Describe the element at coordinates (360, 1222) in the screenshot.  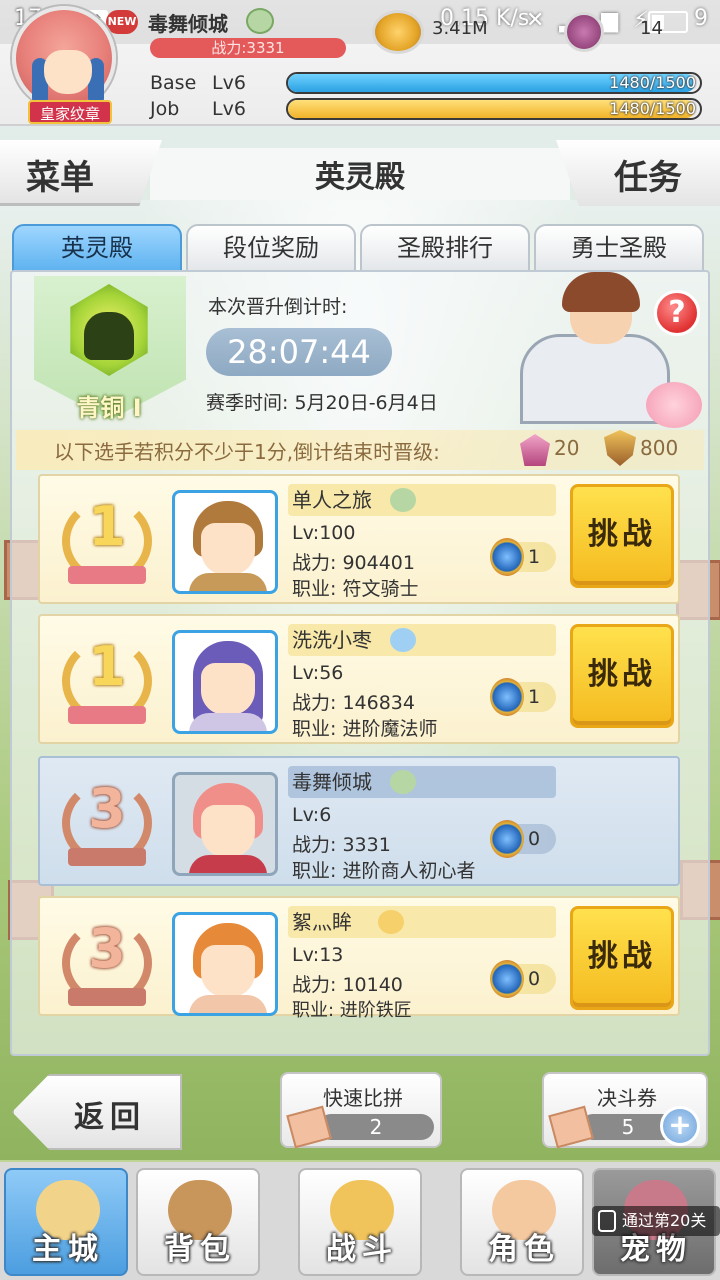
I see `nav-battle: 战斗` at that location.